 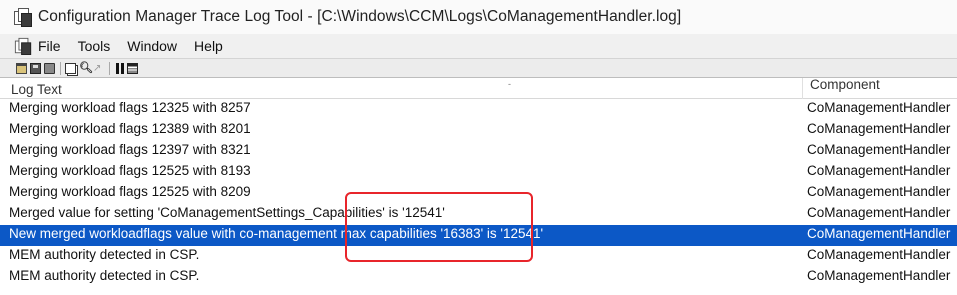 What do you see at coordinates (49, 68) in the screenshot?
I see `print-icon` at bounding box center [49, 68].